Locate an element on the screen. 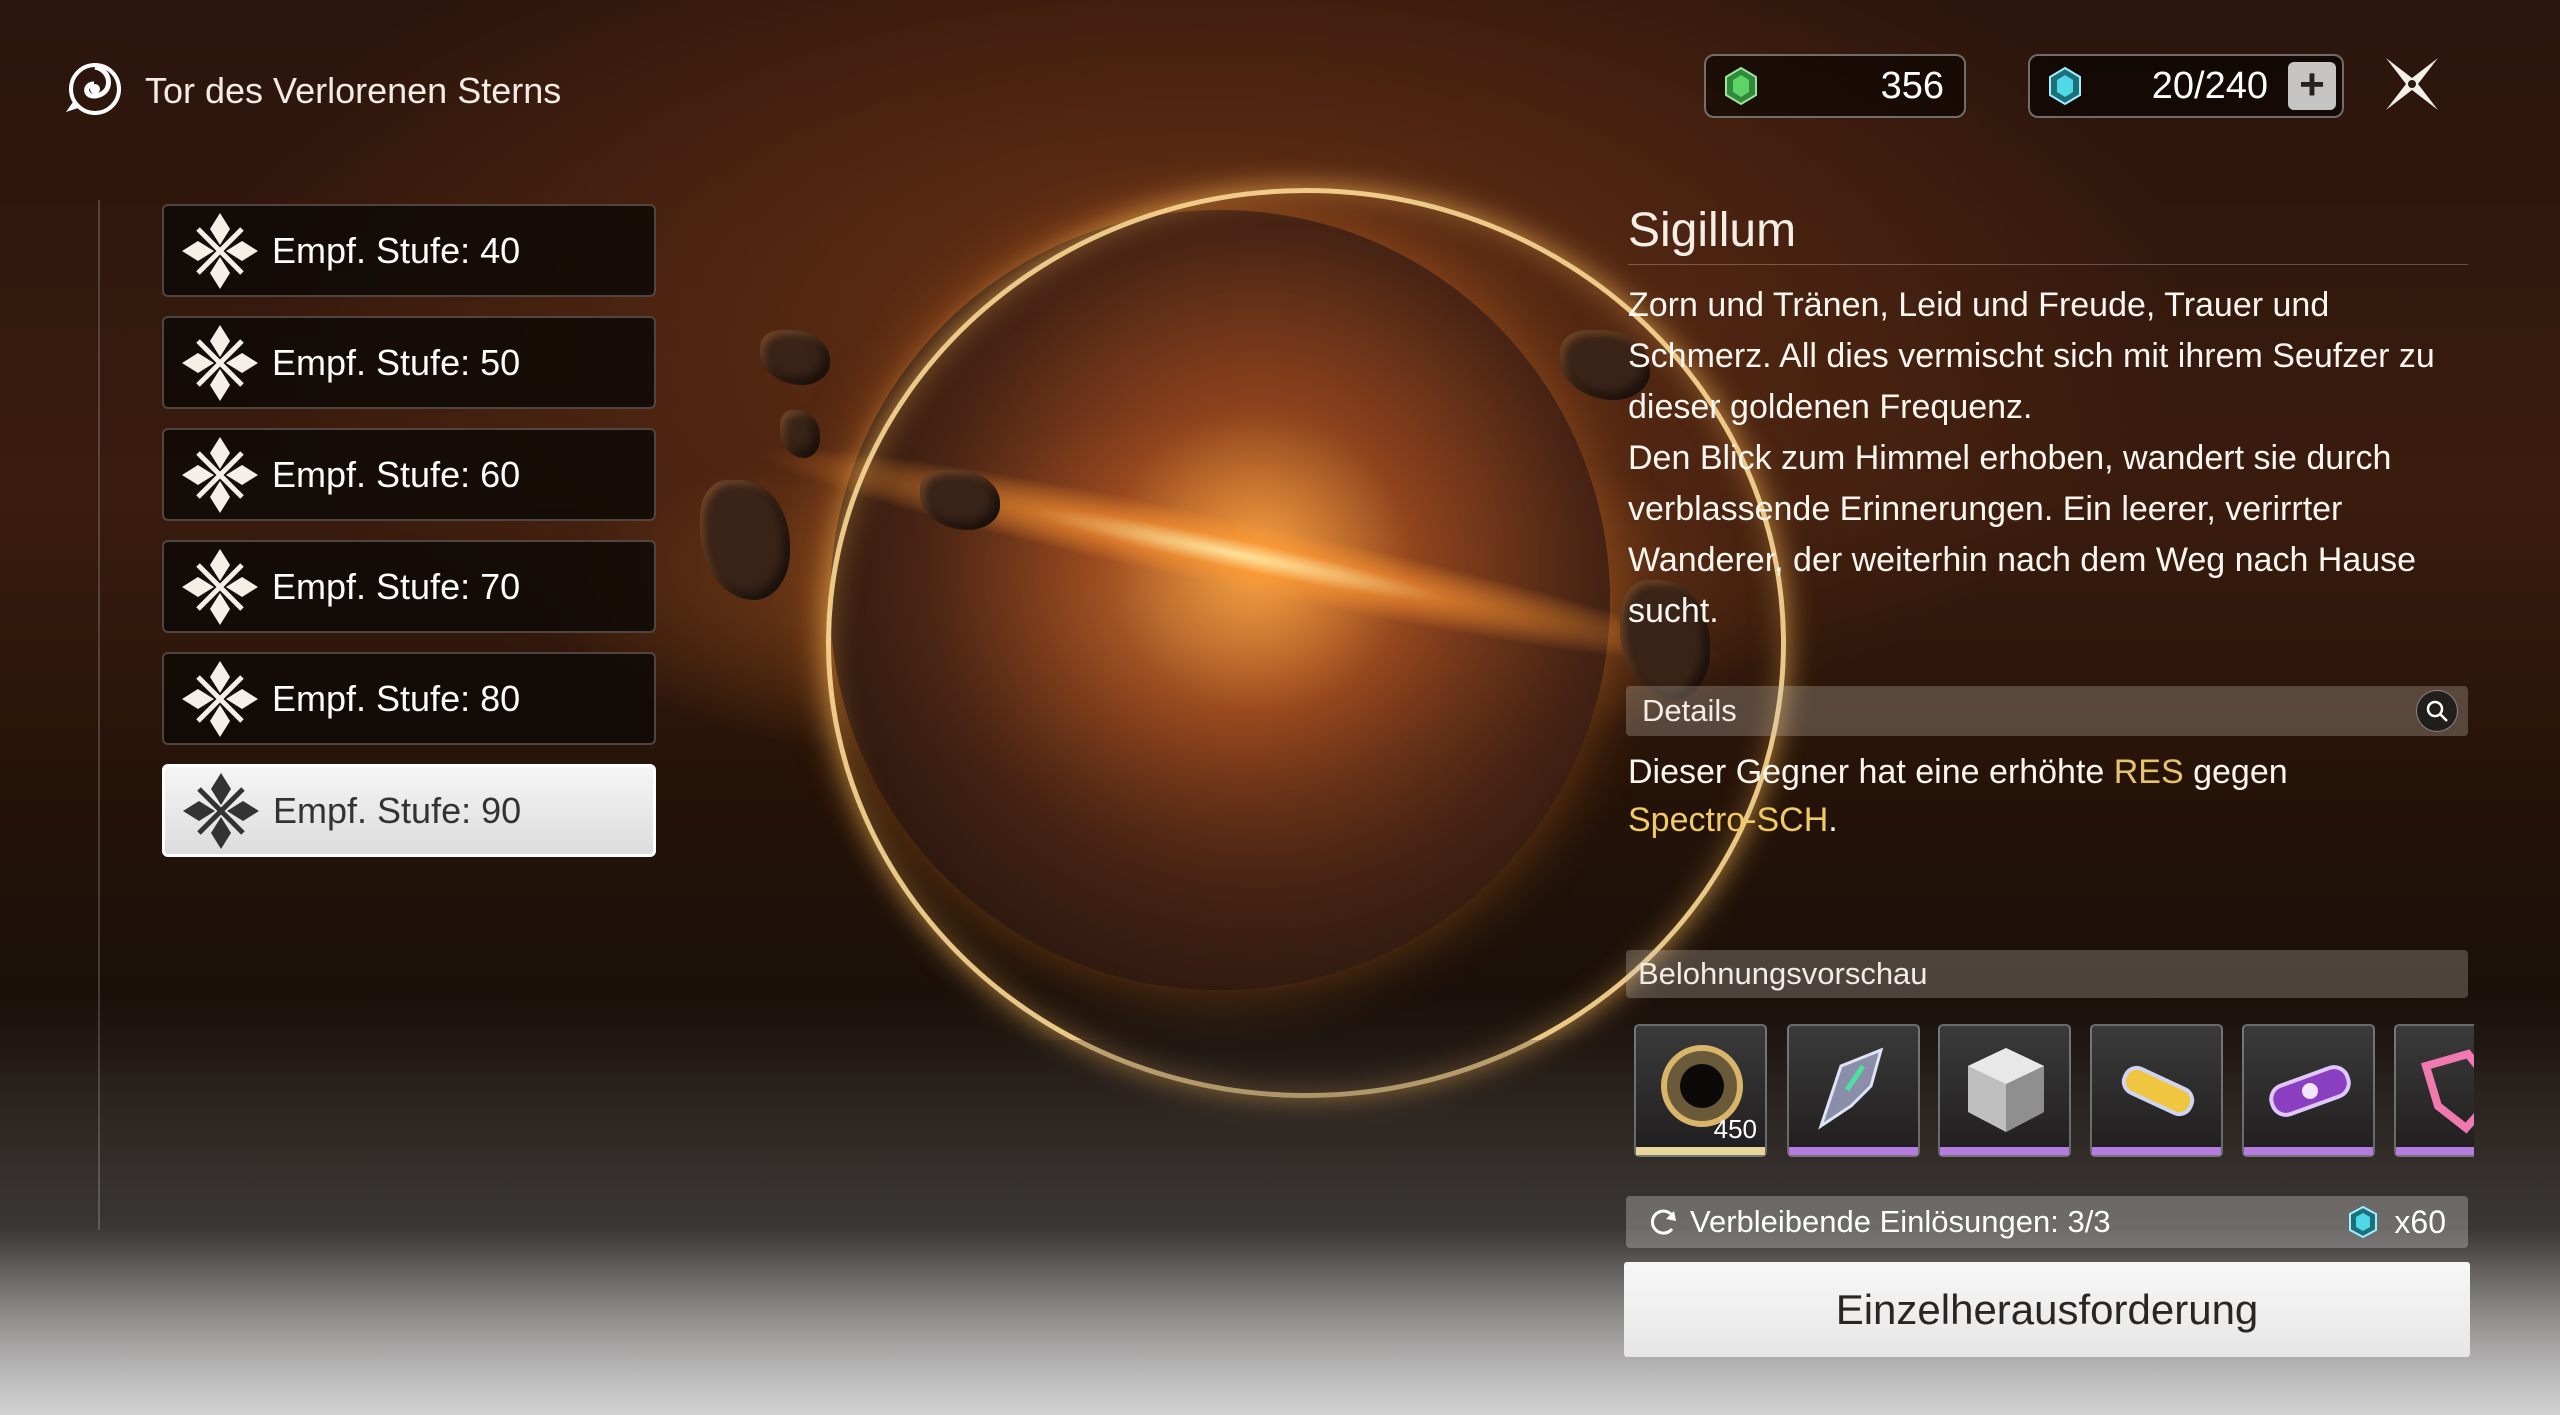 The height and width of the screenshot is (1415, 2560). level-label: Empf. Stufe: 80 is located at coordinates (396, 698).